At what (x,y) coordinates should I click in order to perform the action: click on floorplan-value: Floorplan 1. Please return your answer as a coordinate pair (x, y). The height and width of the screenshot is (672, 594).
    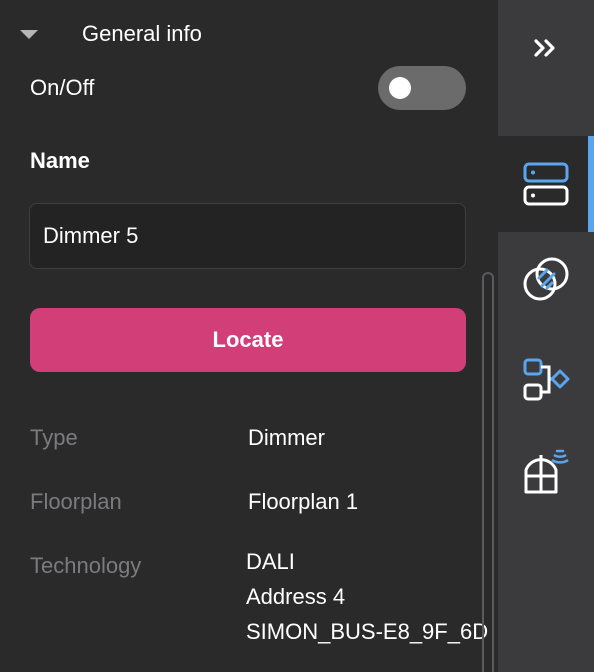
    Looking at the image, I should click on (303, 501).